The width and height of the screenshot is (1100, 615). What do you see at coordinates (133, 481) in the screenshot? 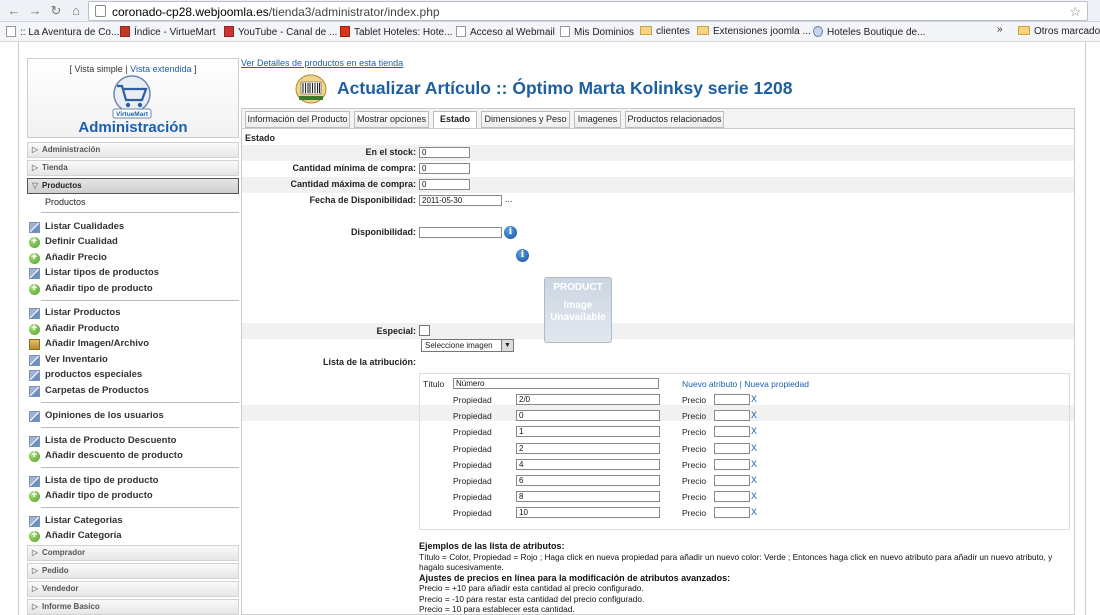
I see `sidebar-item-lista-tipo: Lista de tipo de producto` at bounding box center [133, 481].